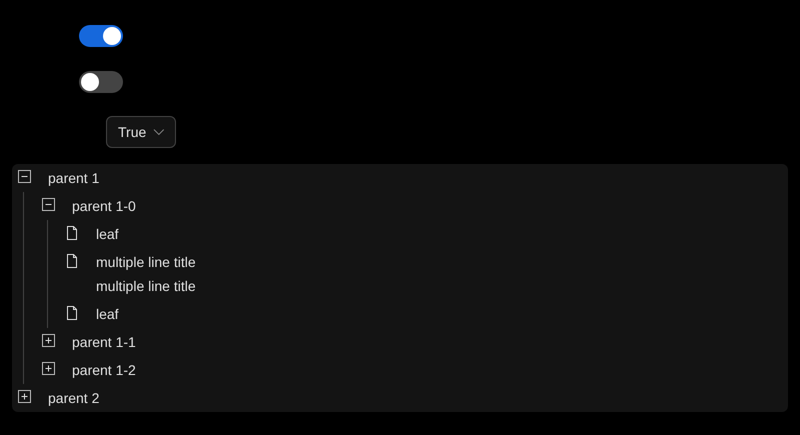 The height and width of the screenshot is (435, 800). Describe the element at coordinates (104, 342) in the screenshot. I see `tree-node-title: parent 1-1` at that location.